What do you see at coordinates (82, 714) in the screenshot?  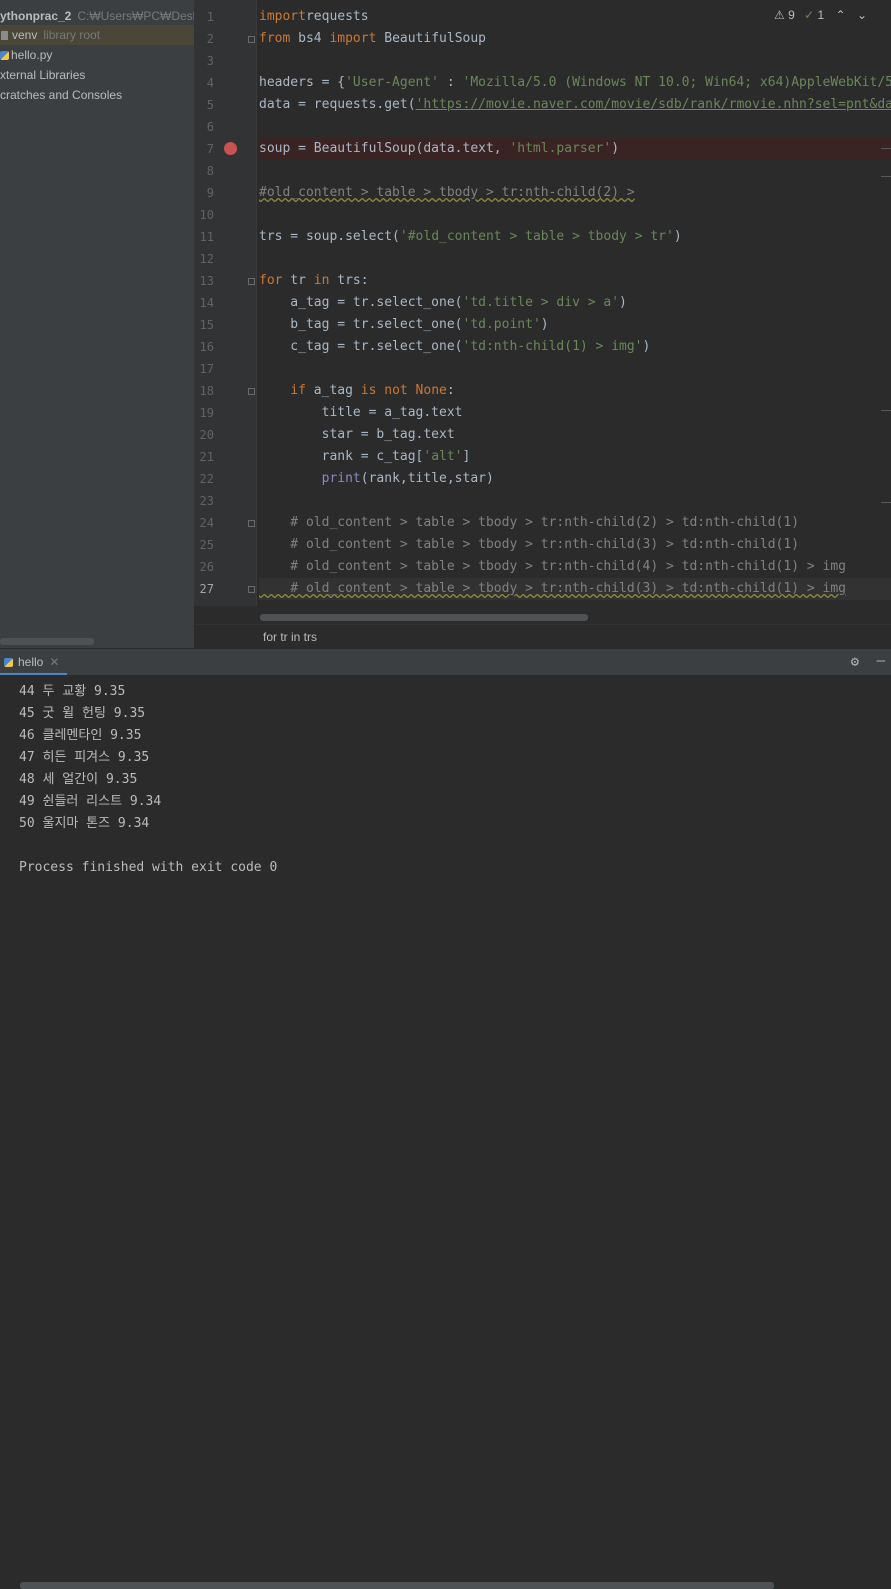 I see `console-output-line: 45 굿 윌 헌팅 9.35` at bounding box center [82, 714].